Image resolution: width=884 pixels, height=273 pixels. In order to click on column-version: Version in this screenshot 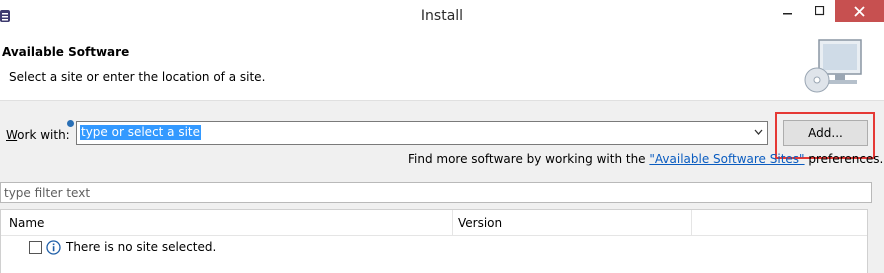, I will do `click(480, 223)`.